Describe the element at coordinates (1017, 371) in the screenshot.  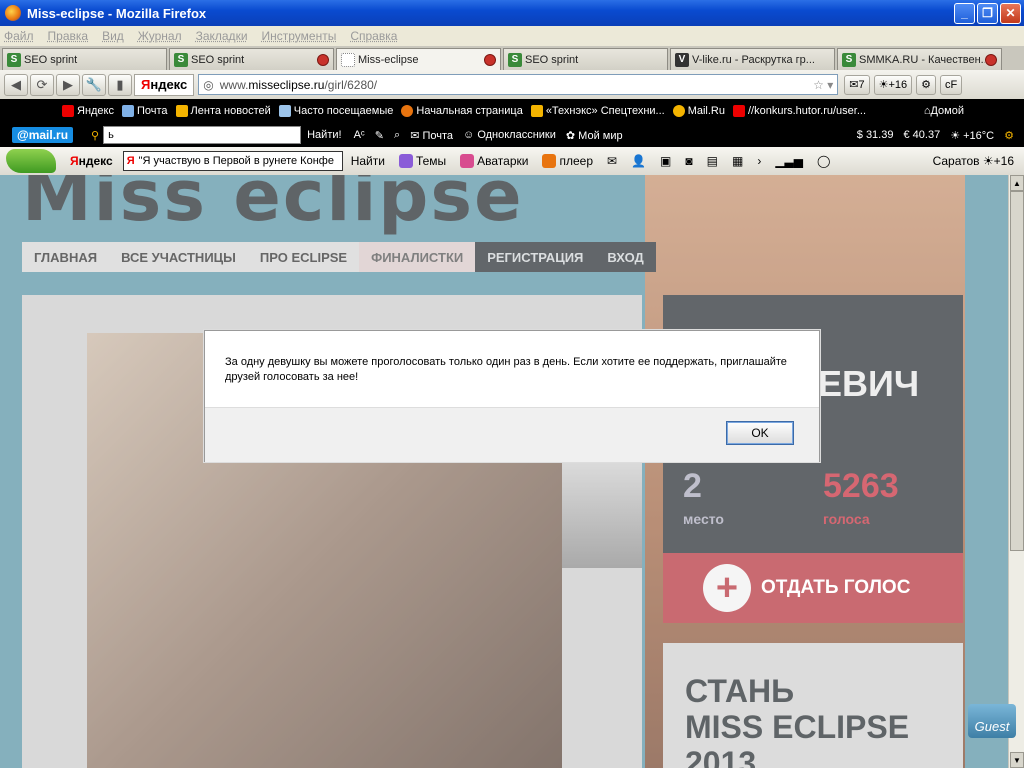
I see `scroll-thumb` at that location.